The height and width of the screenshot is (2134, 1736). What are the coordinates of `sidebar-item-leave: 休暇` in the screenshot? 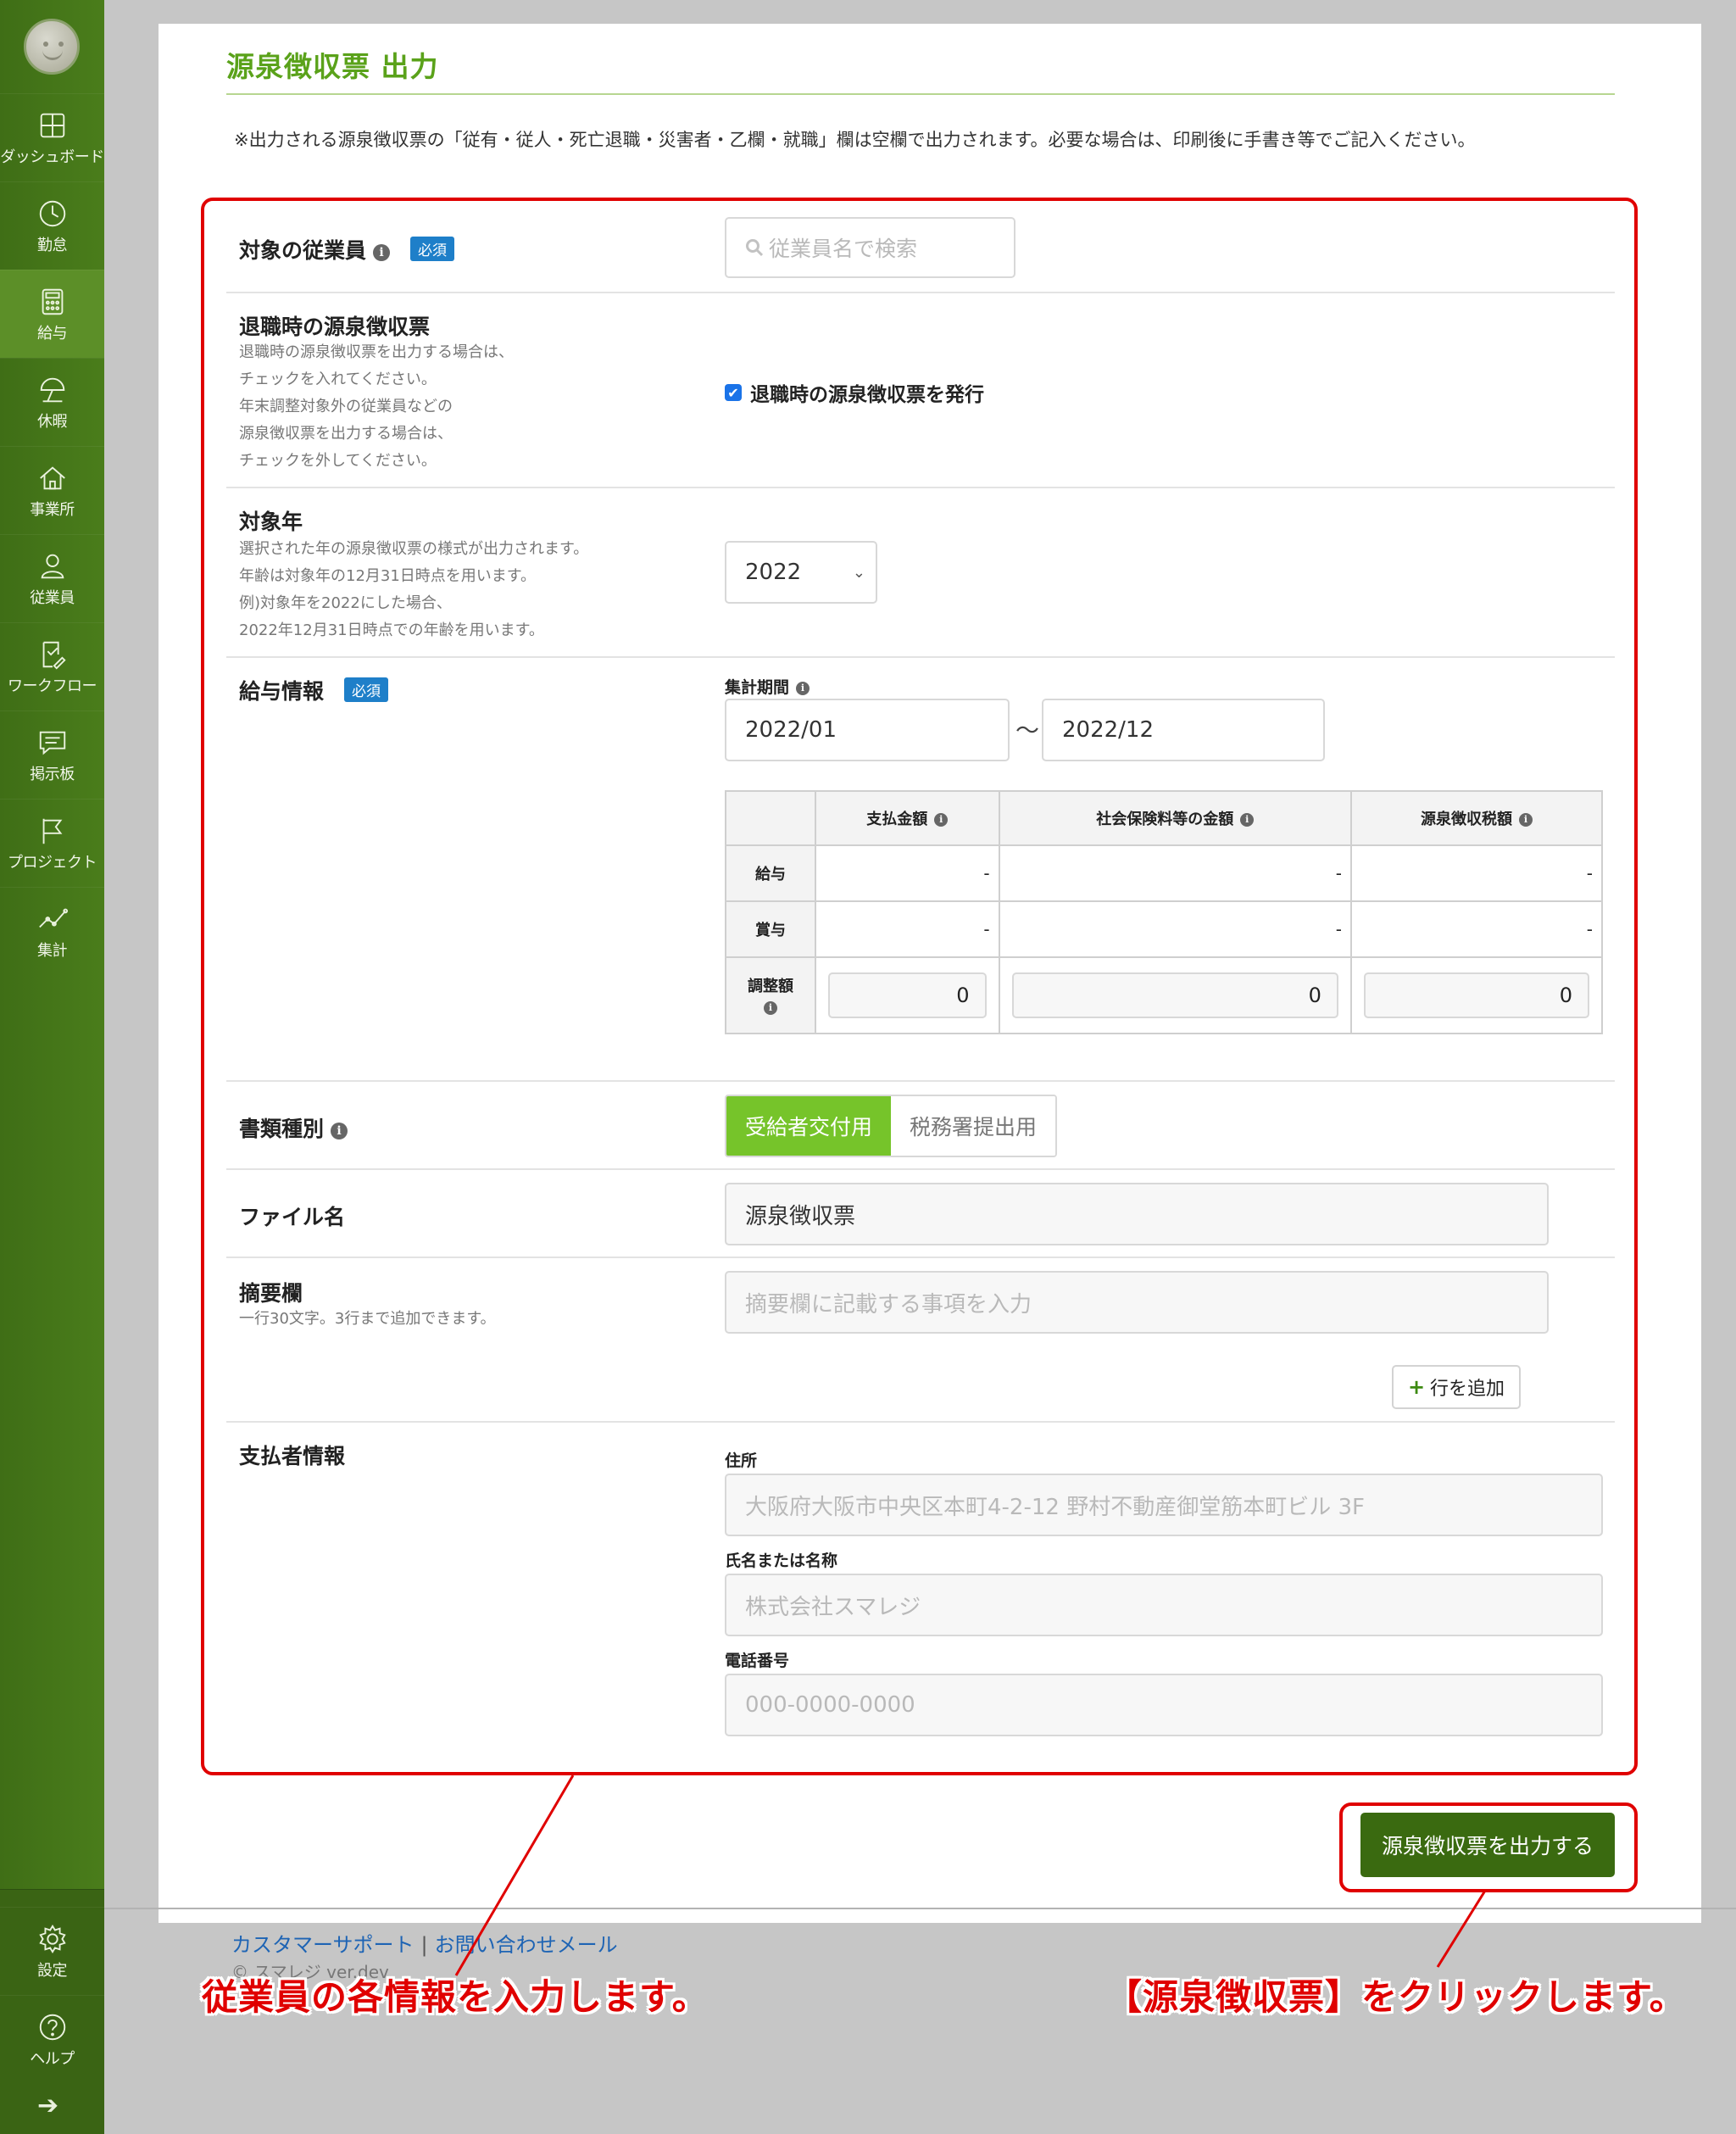 It's located at (52, 402).